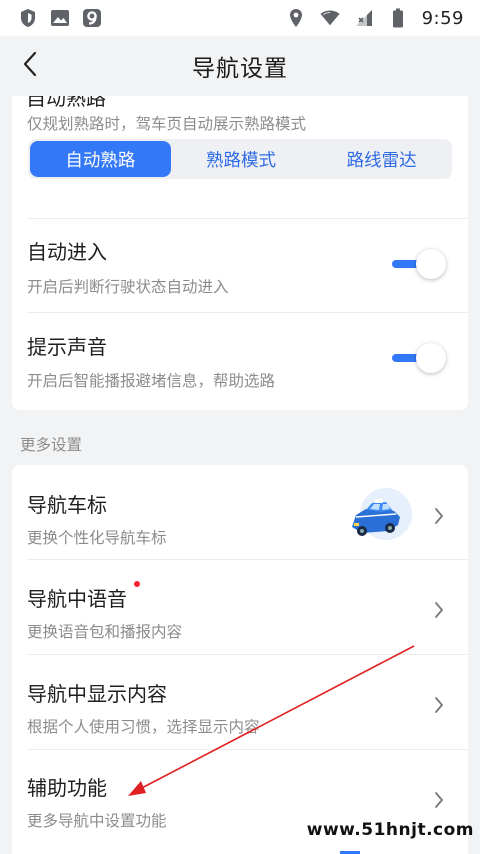 The image size is (480, 854). What do you see at coordinates (128, 287) in the screenshot?
I see `auto-enter-description: 开启后判断行驶状态自动进入` at bounding box center [128, 287].